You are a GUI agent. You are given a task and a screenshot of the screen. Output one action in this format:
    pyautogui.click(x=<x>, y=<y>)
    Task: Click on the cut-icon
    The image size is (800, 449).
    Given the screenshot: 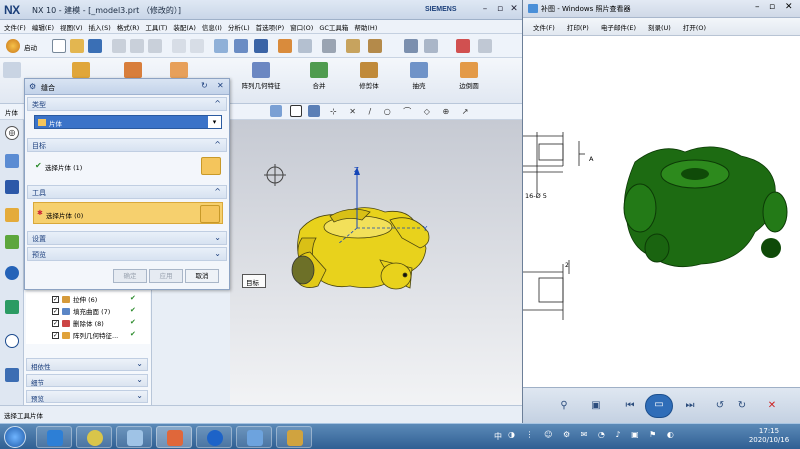 What is the action you would take?
    pyautogui.click(x=119, y=46)
    